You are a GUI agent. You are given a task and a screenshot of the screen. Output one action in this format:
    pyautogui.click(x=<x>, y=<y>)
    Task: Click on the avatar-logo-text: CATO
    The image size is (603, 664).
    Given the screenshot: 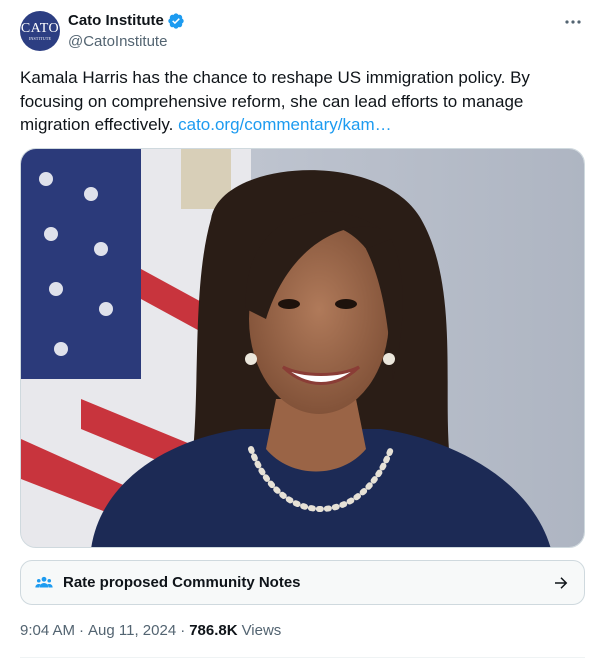 What is the action you would take?
    pyautogui.click(x=40, y=28)
    